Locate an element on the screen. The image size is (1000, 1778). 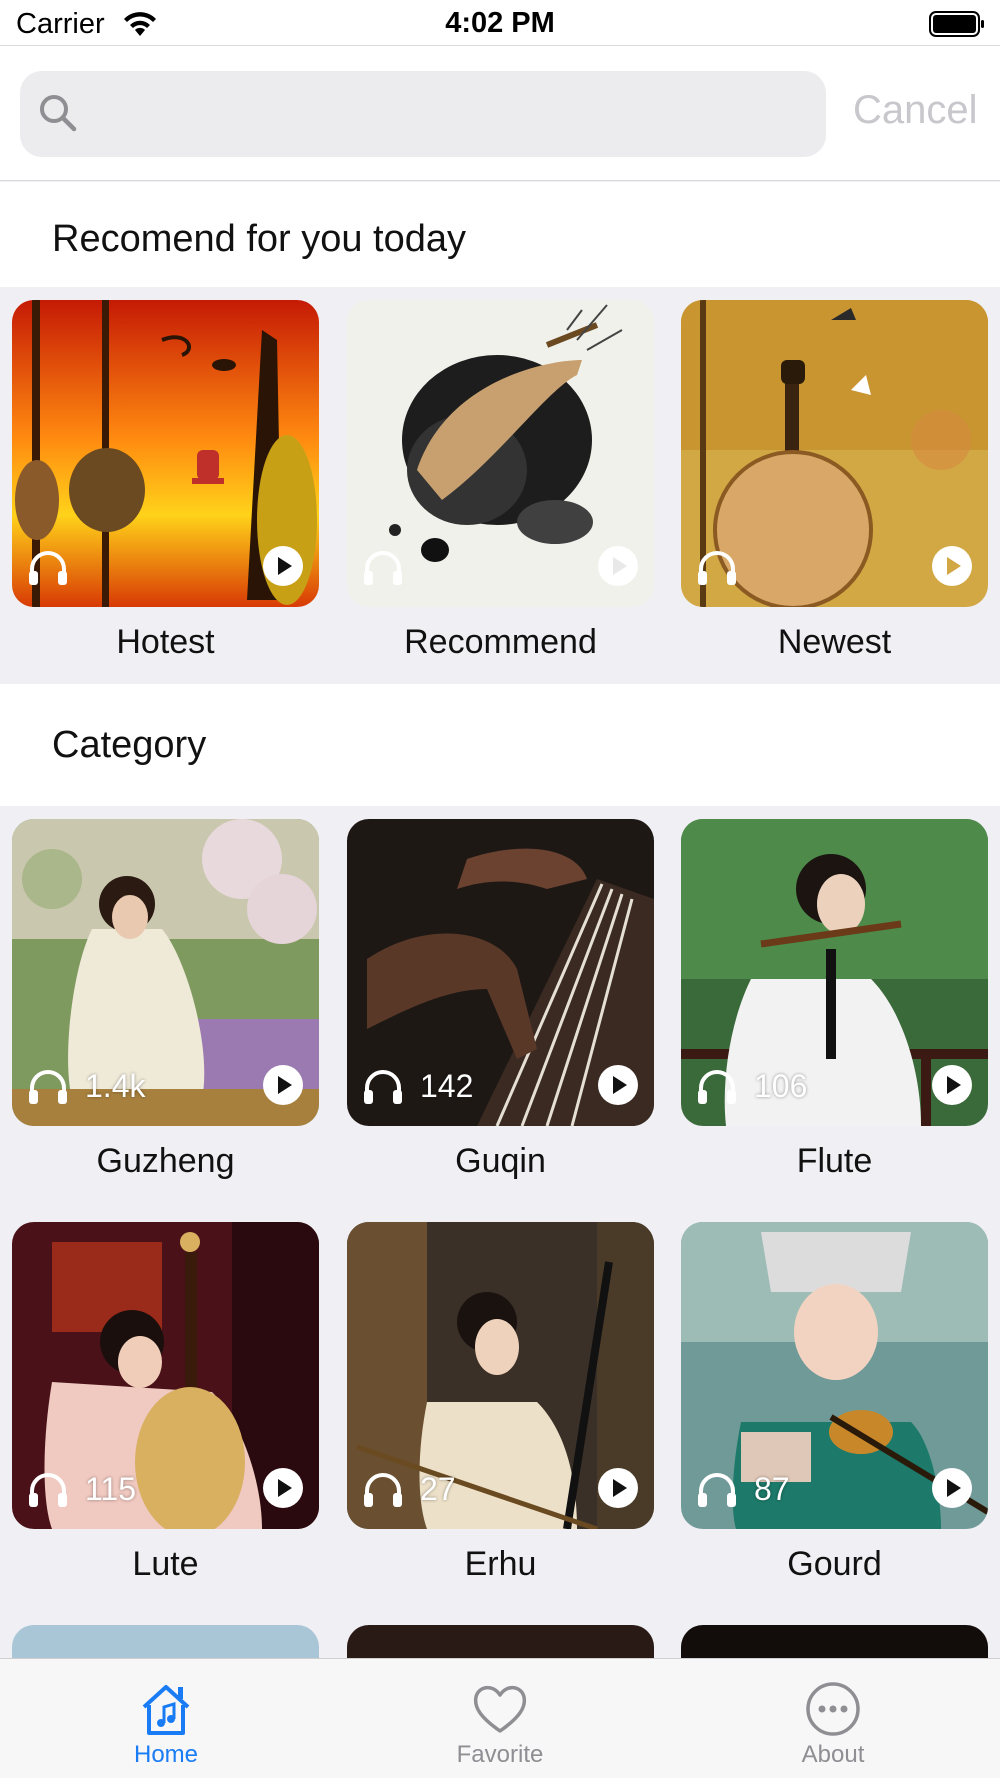
clock: 4:02 PM is located at coordinates (500, 23).